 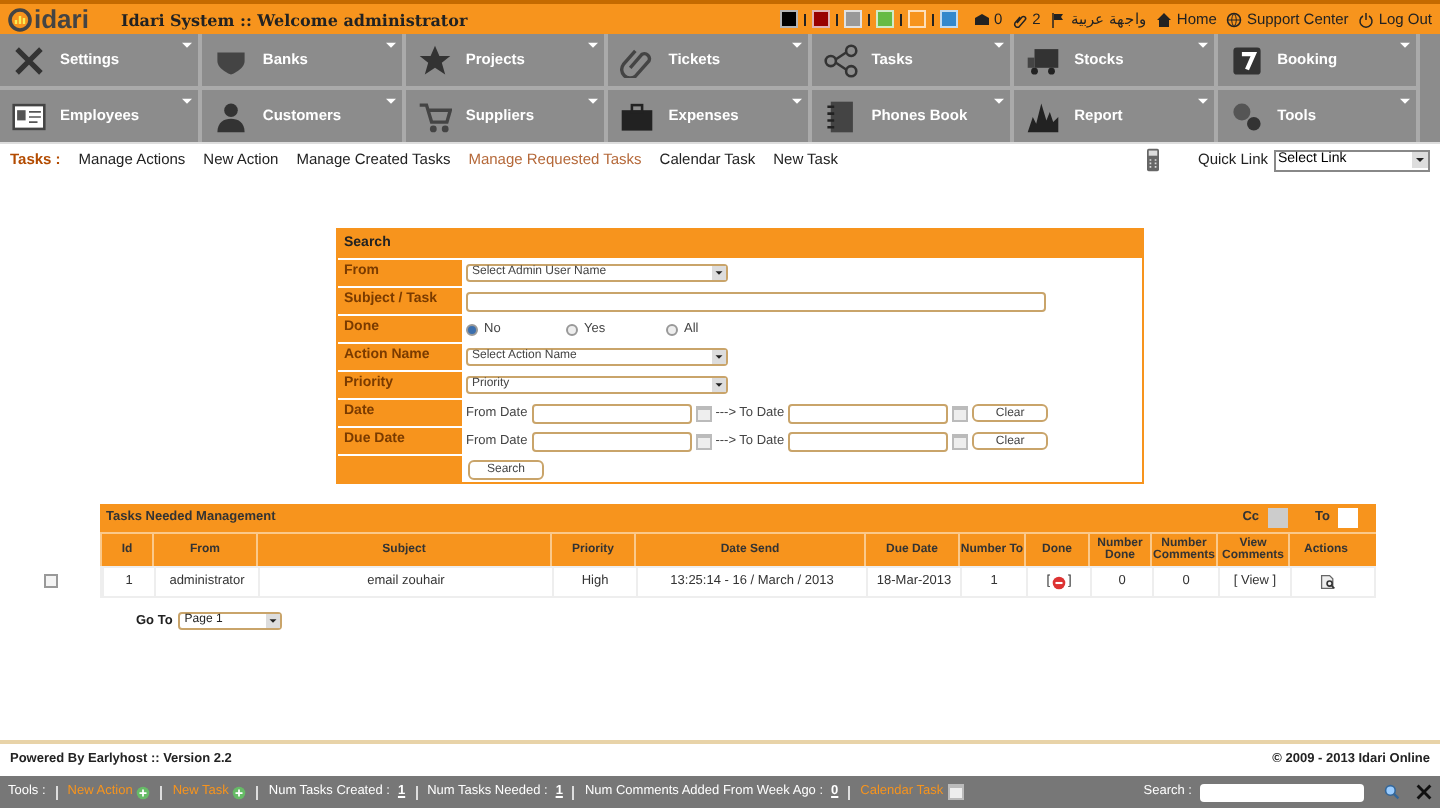 What do you see at coordinates (1058, 19) in the screenshot?
I see `flag-icon` at bounding box center [1058, 19].